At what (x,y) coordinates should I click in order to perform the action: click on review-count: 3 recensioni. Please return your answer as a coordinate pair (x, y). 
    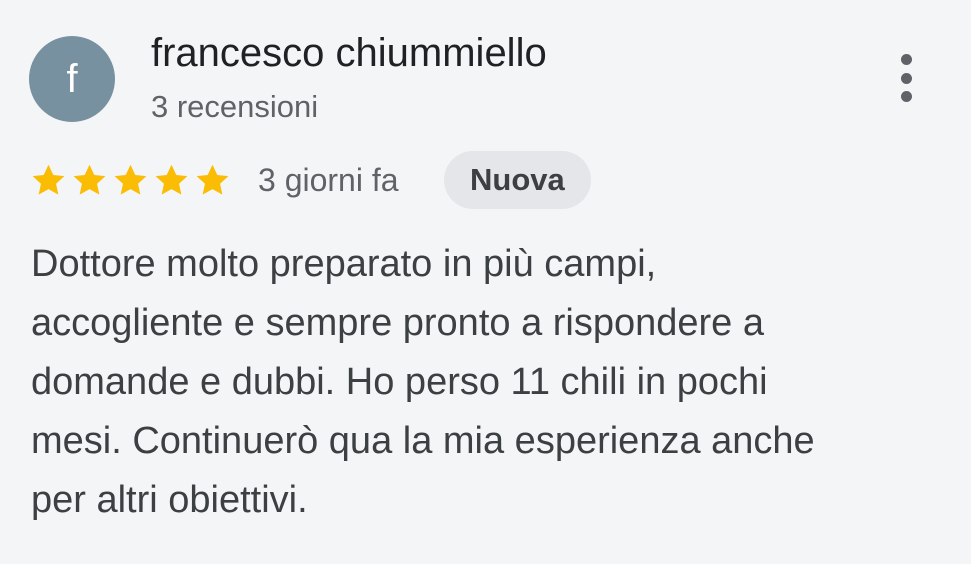
    Looking at the image, I should click on (235, 106).